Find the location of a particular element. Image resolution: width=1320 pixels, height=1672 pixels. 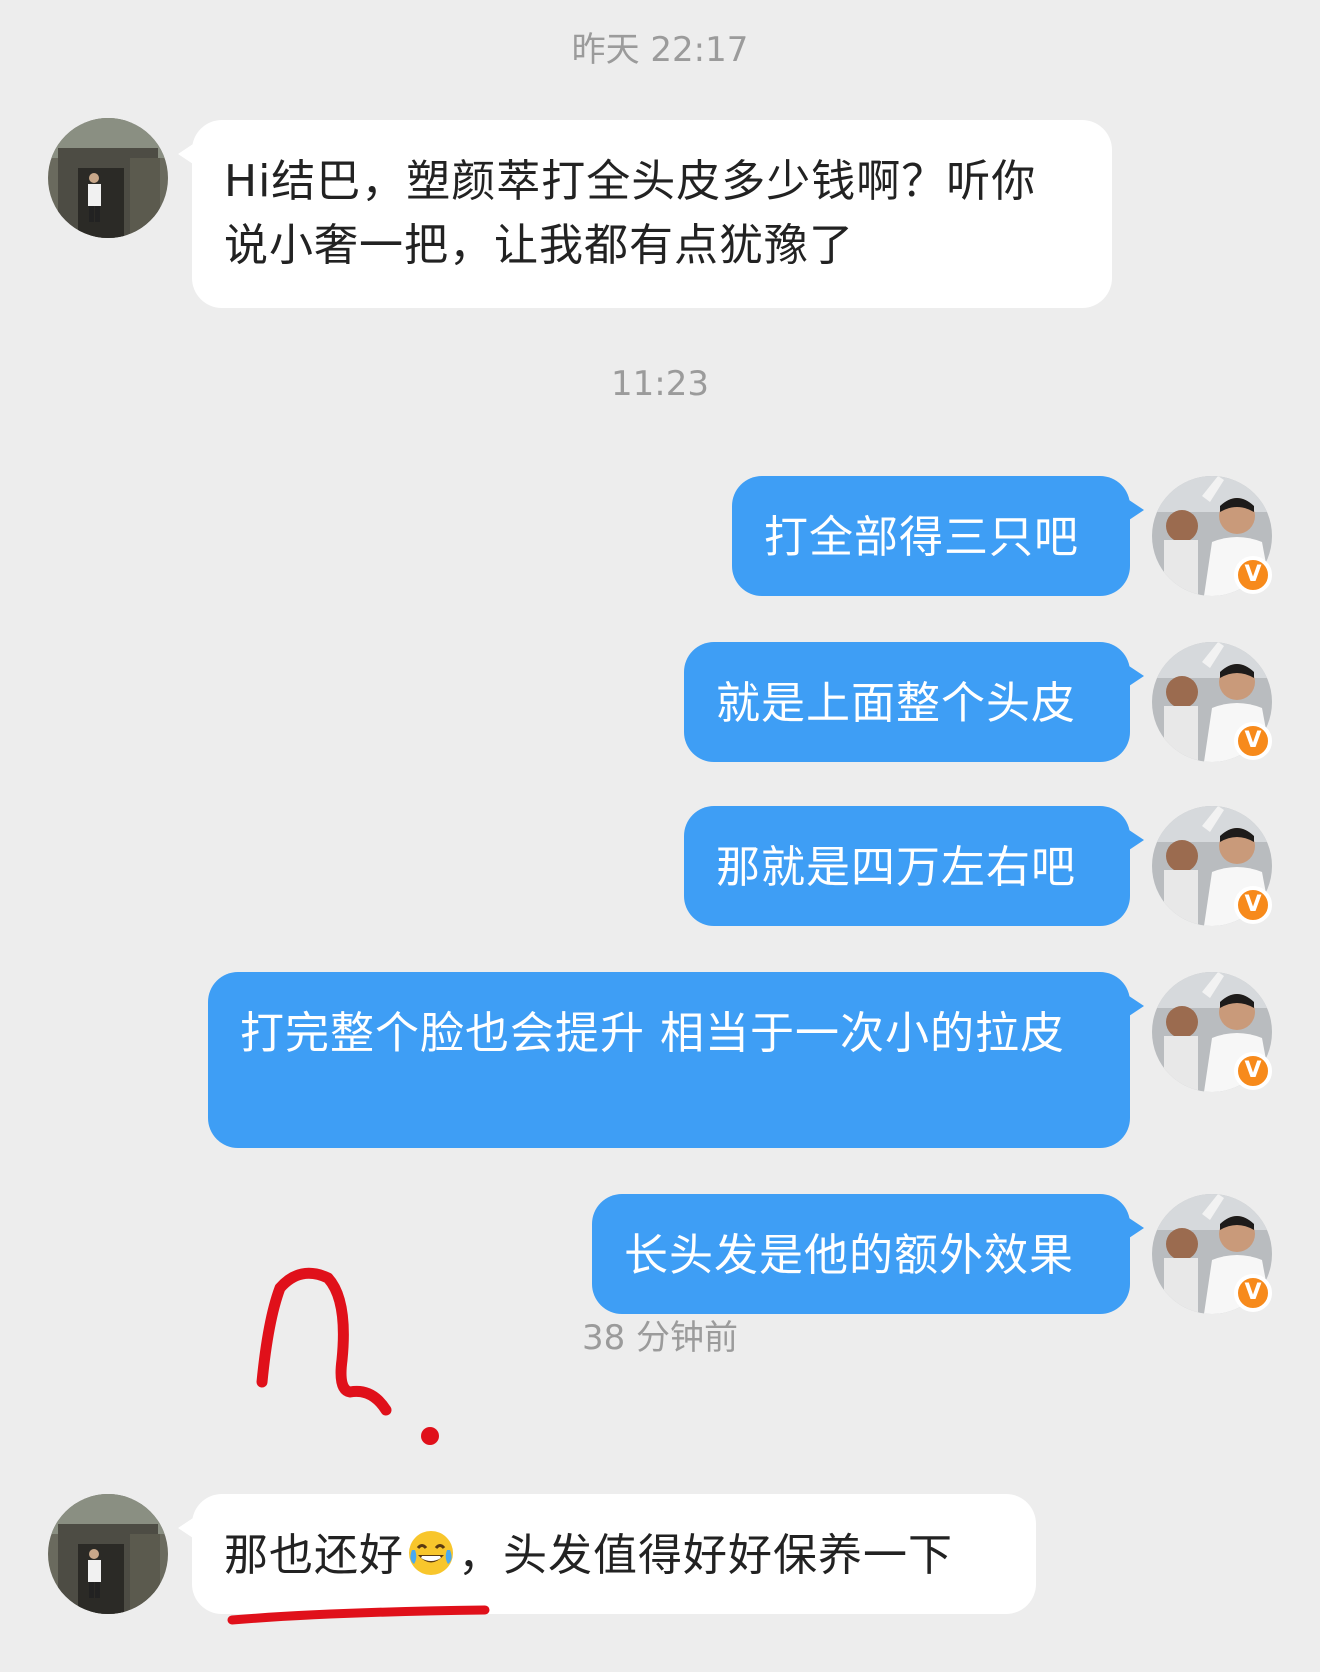

message-bubble-outgoing: 打全部得三只吧 is located at coordinates (938, 536).